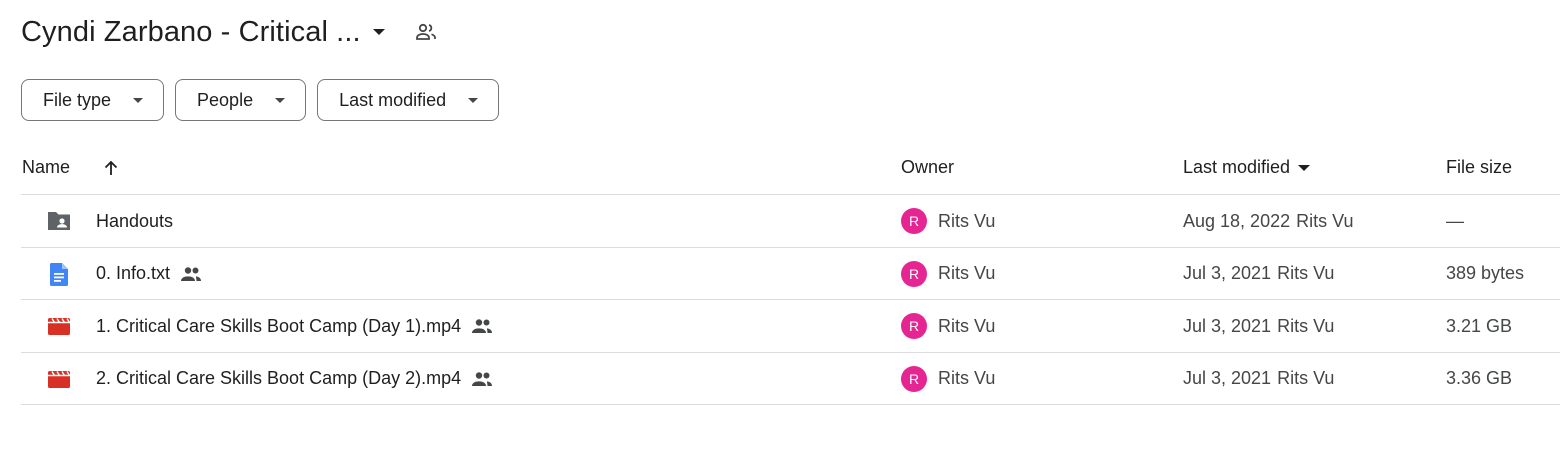 The width and height of the screenshot is (1560, 474). I want to click on file-size: 3.21 GB, so click(1479, 325).